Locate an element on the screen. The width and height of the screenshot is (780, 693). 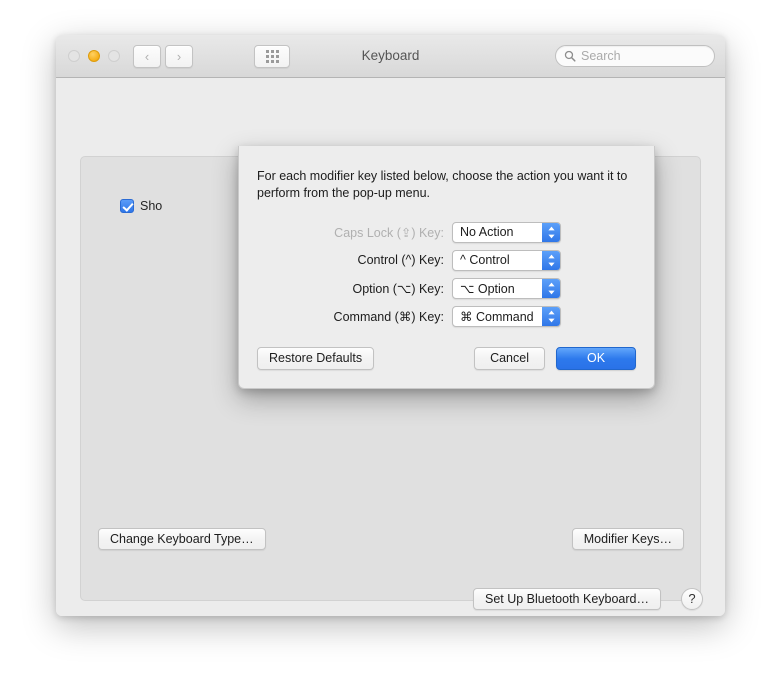
option-popup-button: ⌥ Option is located at coordinates (506, 288).